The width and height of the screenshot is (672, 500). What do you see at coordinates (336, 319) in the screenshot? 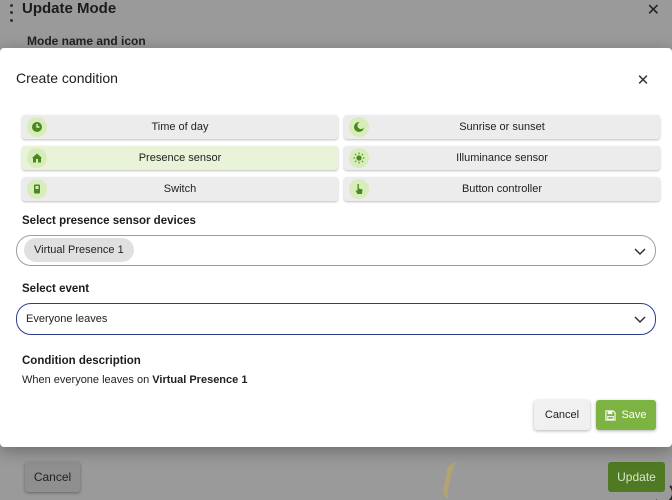
I see `event-select: Everyone leaves` at bounding box center [336, 319].